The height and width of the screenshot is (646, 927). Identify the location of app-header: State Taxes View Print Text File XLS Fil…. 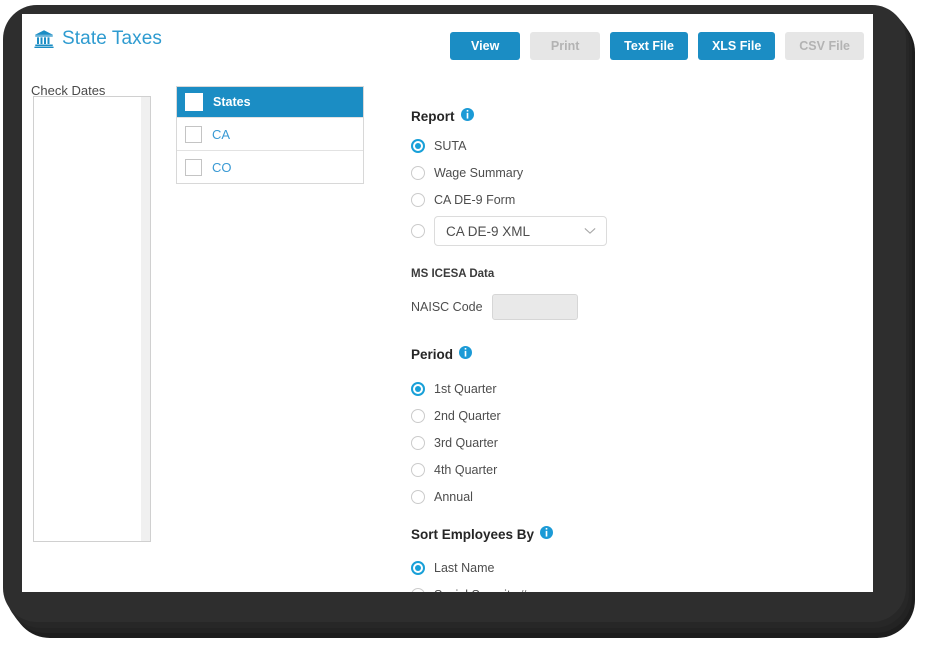
(447, 39).